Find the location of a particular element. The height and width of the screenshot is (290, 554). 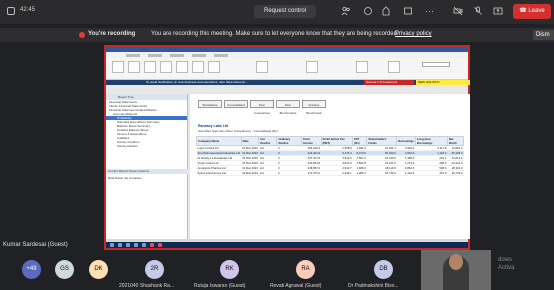

participant-avatar: GS is located at coordinates (64, 269).